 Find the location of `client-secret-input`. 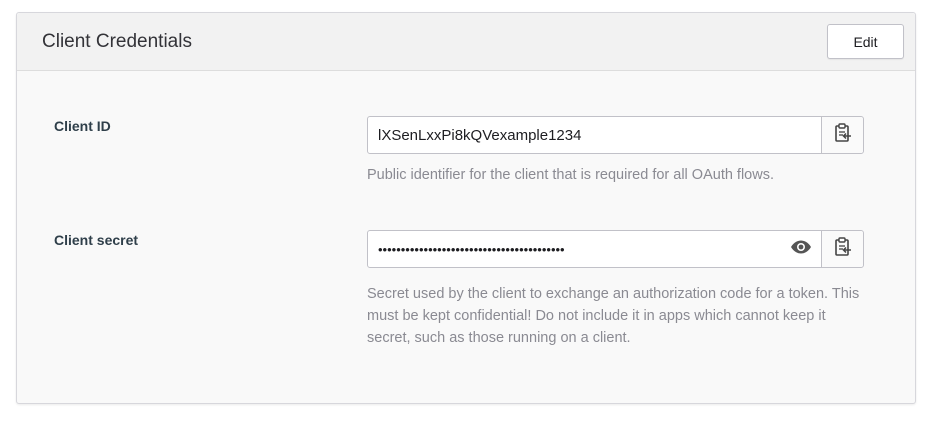

client-secret-input is located at coordinates (574, 249).